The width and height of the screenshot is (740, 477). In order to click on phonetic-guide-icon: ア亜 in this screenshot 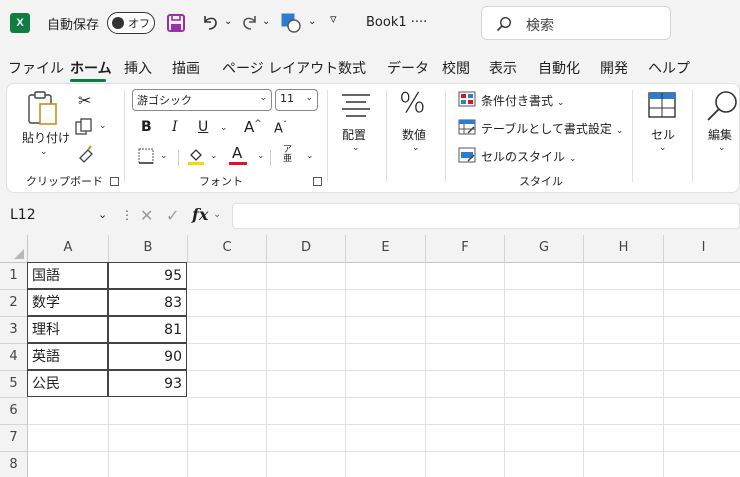, I will do `click(287, 155)`.